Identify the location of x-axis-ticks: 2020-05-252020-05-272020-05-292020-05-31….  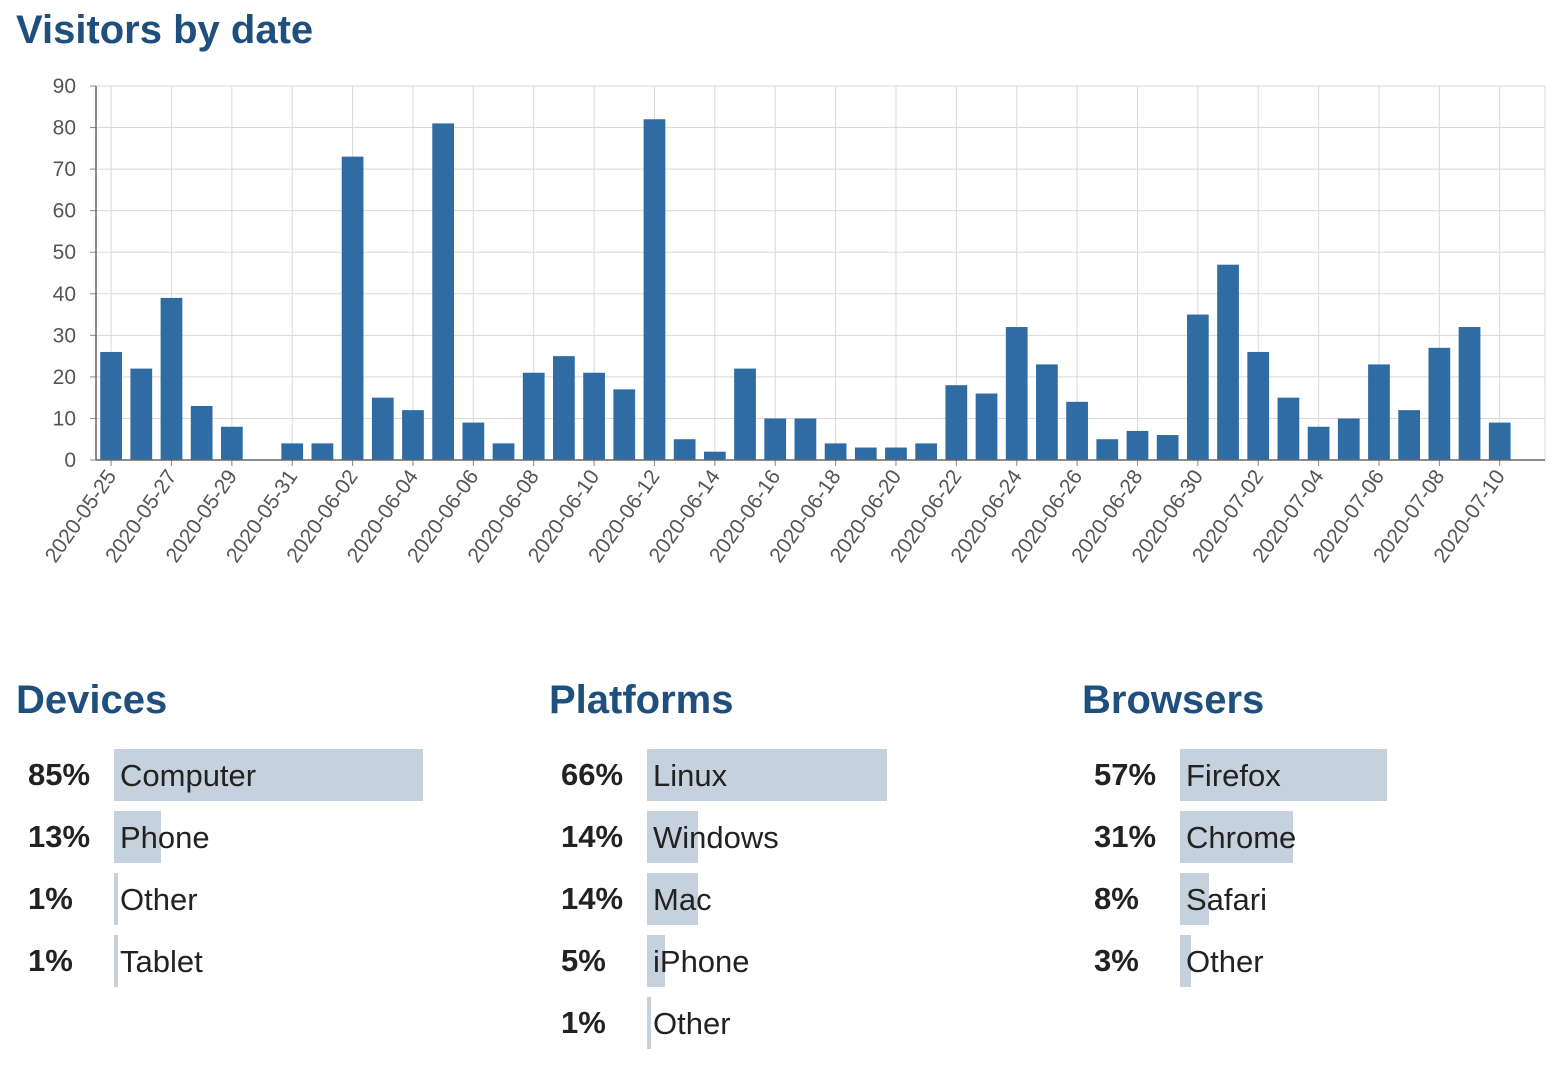
(775, 515).